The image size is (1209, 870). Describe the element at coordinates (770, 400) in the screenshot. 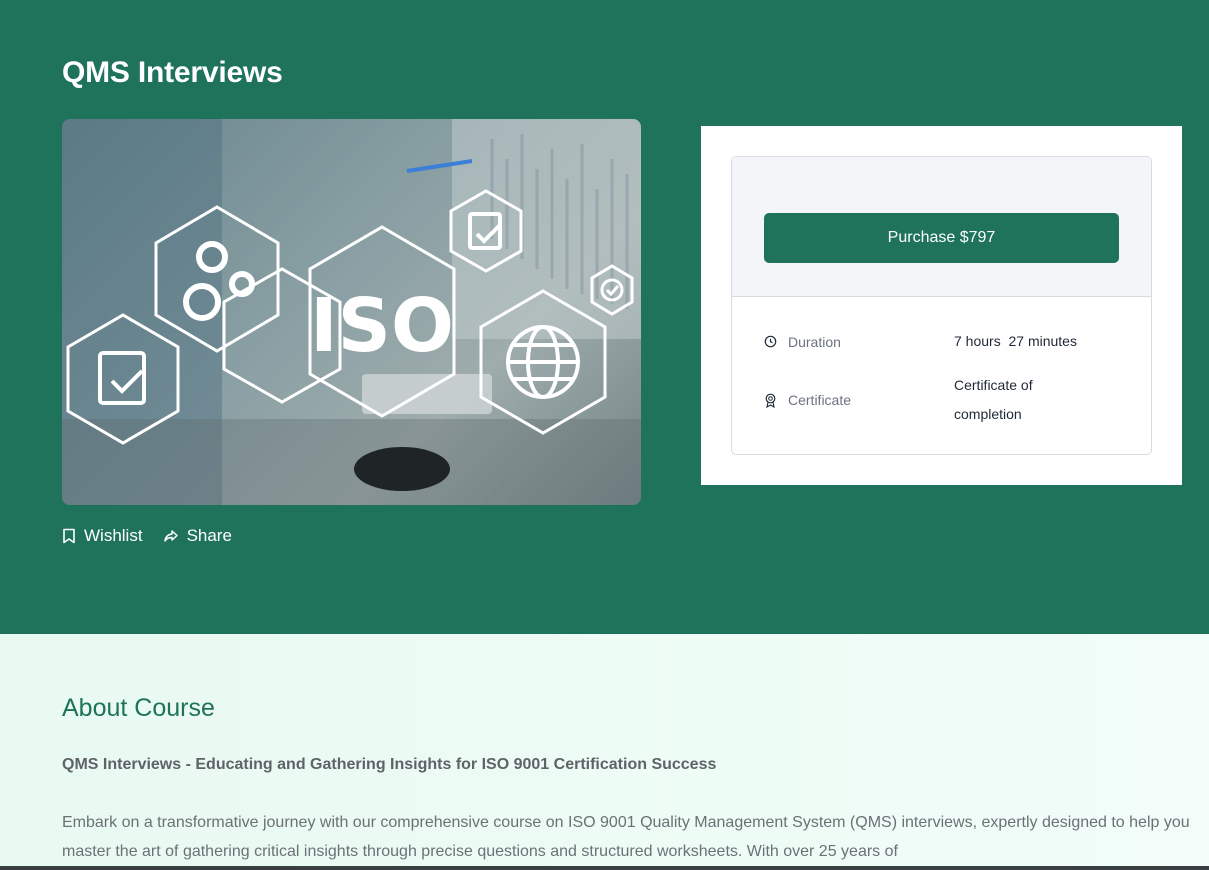

I see `award-icon` at that location.